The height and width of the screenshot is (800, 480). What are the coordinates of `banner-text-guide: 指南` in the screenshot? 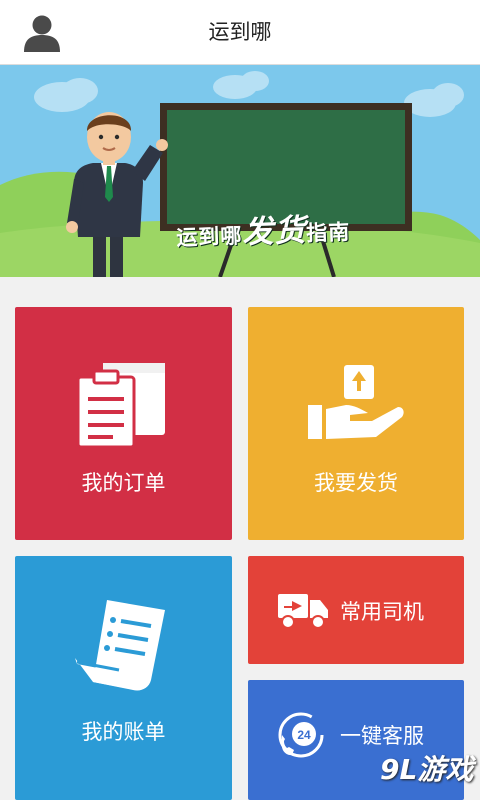 It's located at (328, 232).